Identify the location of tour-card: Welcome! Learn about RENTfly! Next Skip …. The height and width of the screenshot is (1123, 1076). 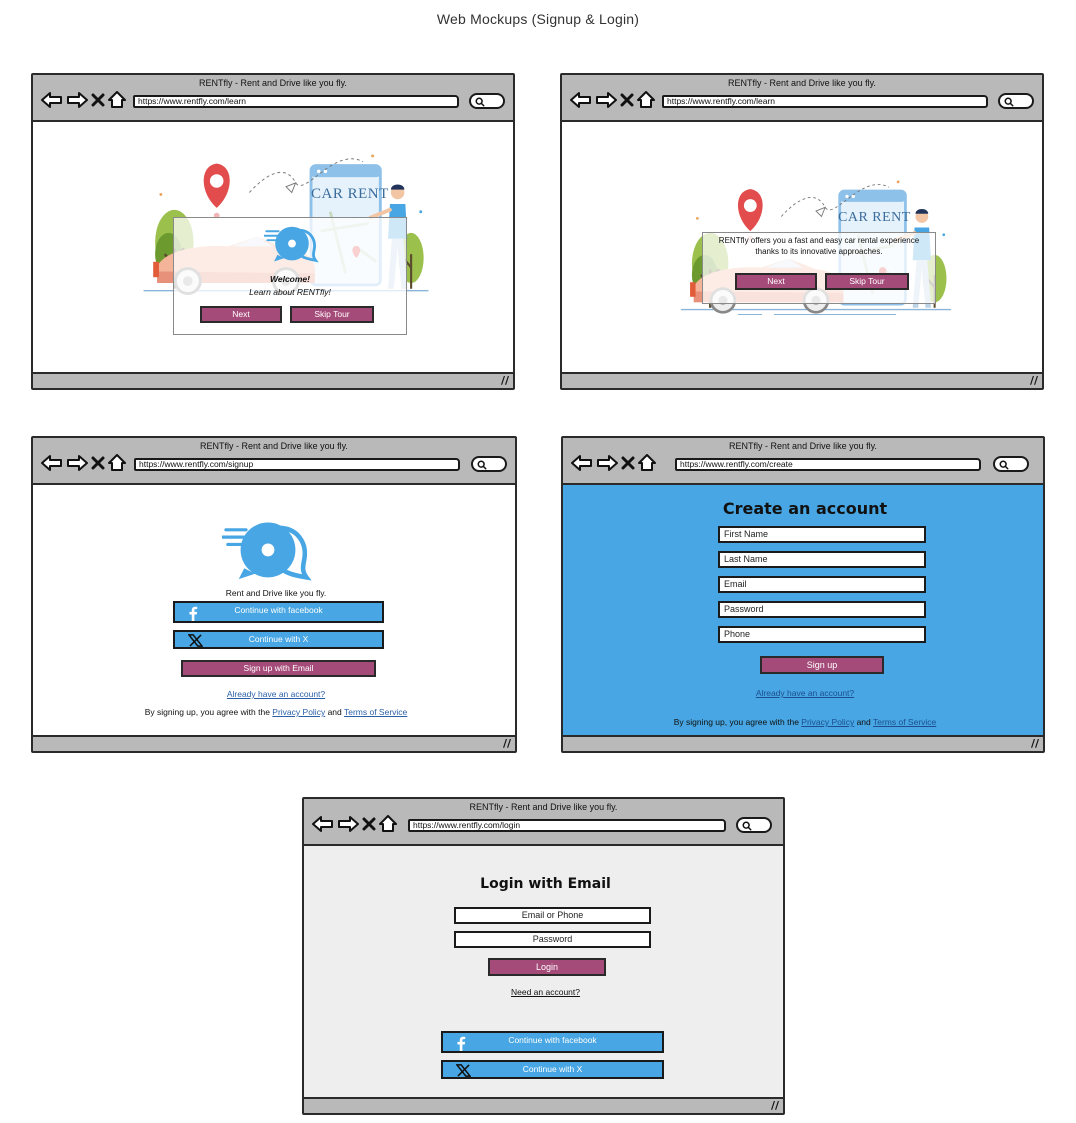
(290, 276).